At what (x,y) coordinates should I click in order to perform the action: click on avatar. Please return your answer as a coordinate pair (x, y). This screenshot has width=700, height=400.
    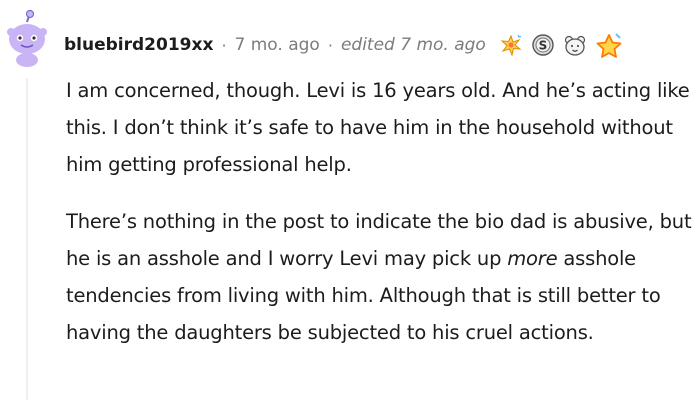
    Looking at the image, I should click on (27, 38).